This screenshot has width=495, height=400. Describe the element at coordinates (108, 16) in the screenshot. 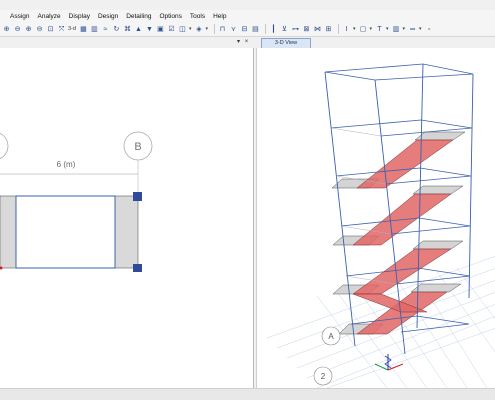

I see `menu-design: Design` at that location.